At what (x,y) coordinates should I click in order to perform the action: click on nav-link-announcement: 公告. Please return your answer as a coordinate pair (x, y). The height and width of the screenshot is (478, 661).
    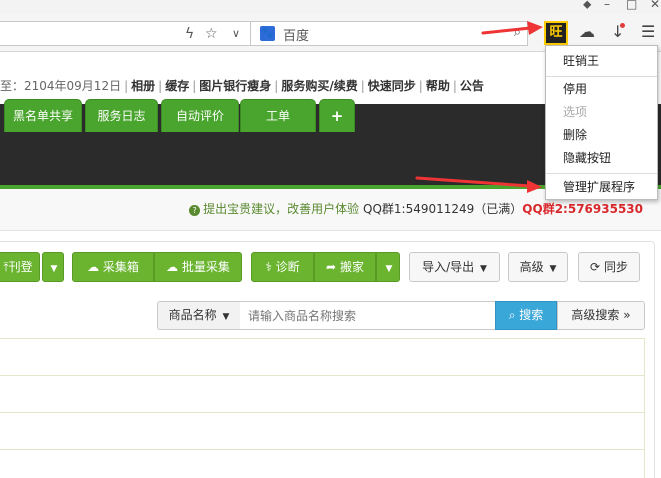
    Looking at the image, I should click on (472, 86).